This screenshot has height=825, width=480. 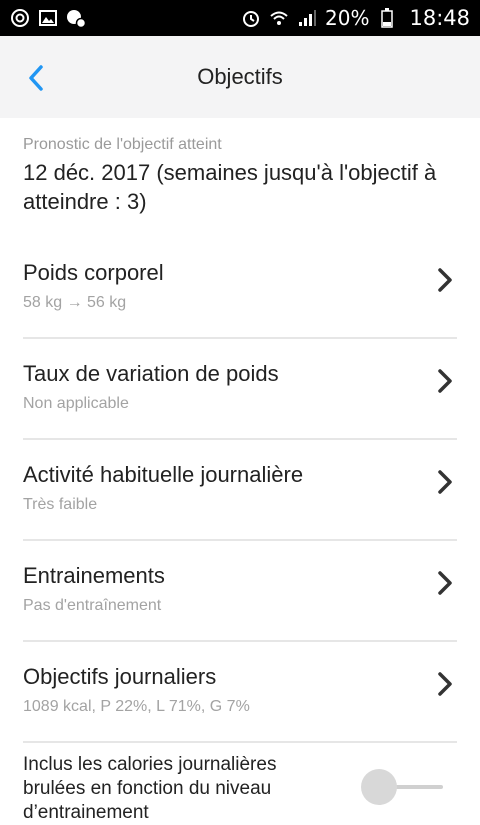 What do you see at coordinates (75, 302) in the screenshot?
I see `setting-value: 58 kg → 56 kg` at bounding box center [75, 302].